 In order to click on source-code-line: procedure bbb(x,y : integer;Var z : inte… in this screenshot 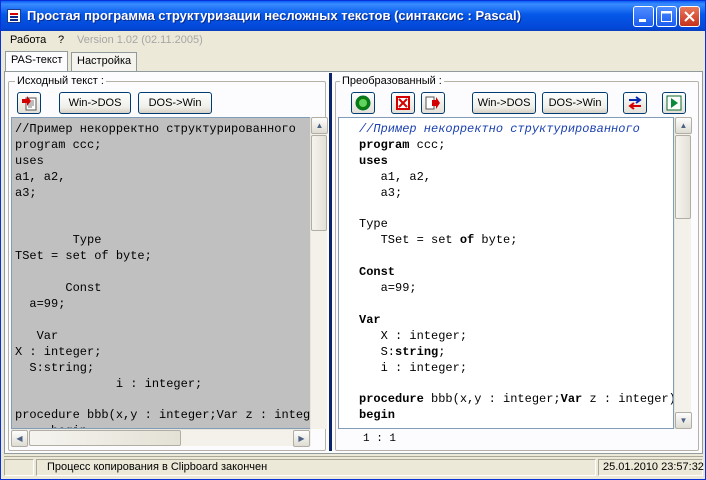, I will do `click(162, 415)`.